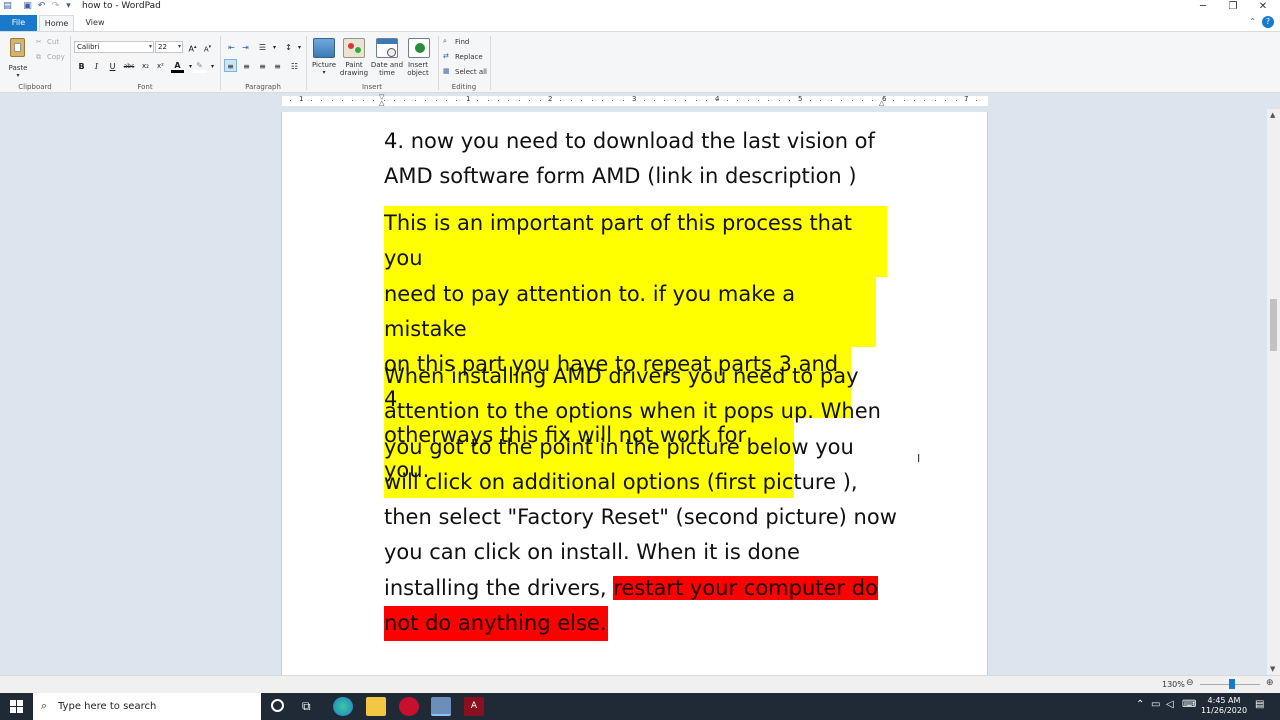 The height and width of the screenshot is (720, 1280). Describe the element at coordinates (68, 6) in the screenshot. I see `customize-quick-access-icon: ▾` at that location.